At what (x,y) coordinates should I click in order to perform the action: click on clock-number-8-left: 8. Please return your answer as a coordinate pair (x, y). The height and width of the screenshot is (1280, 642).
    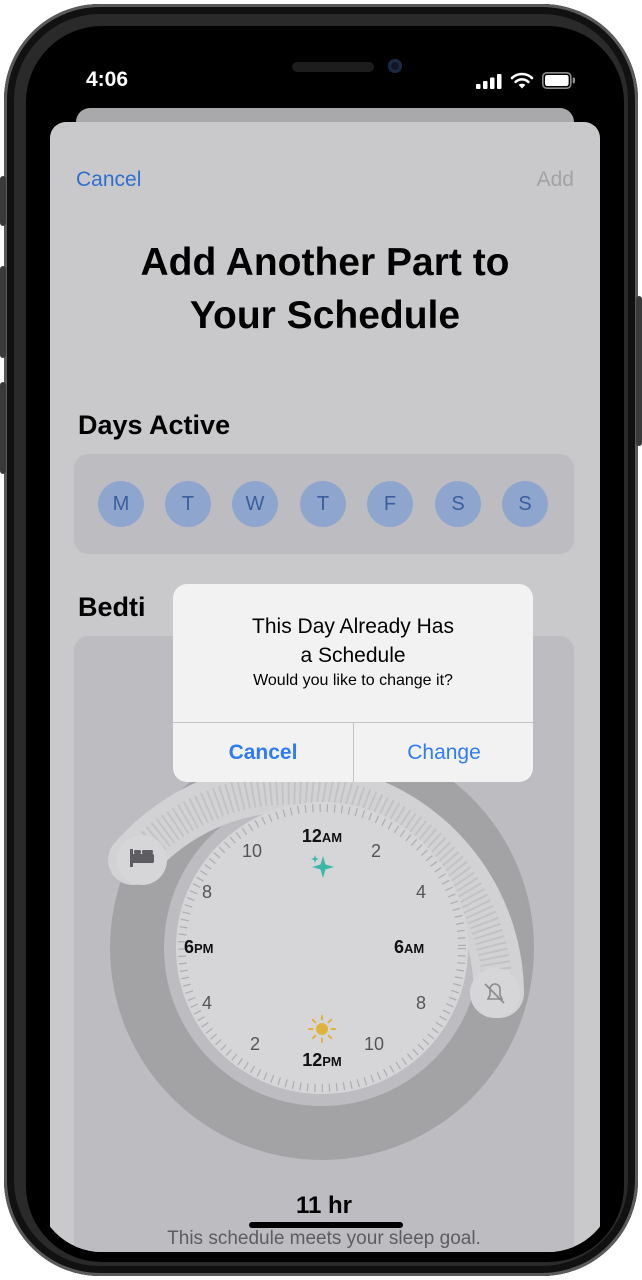
    Looking at the image, I should click on (207, 892).